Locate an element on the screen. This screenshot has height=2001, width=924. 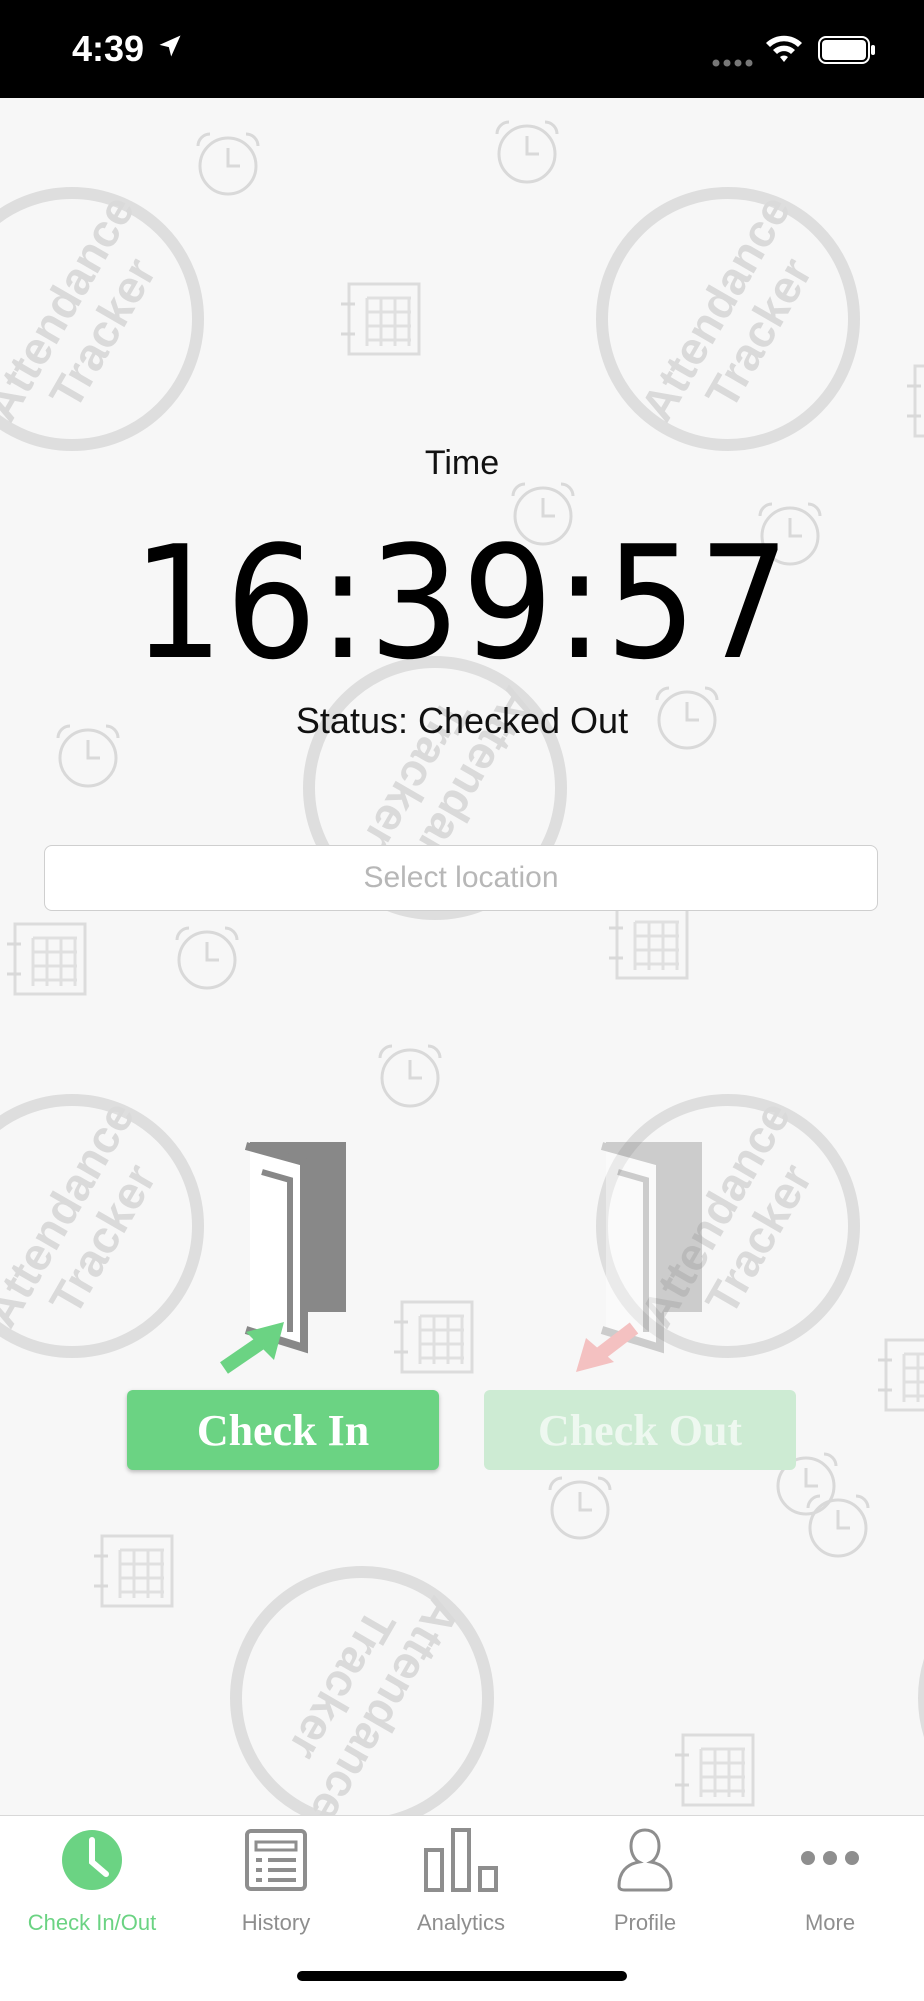
status-time: 4:39 is located at coordinates (108, 48).